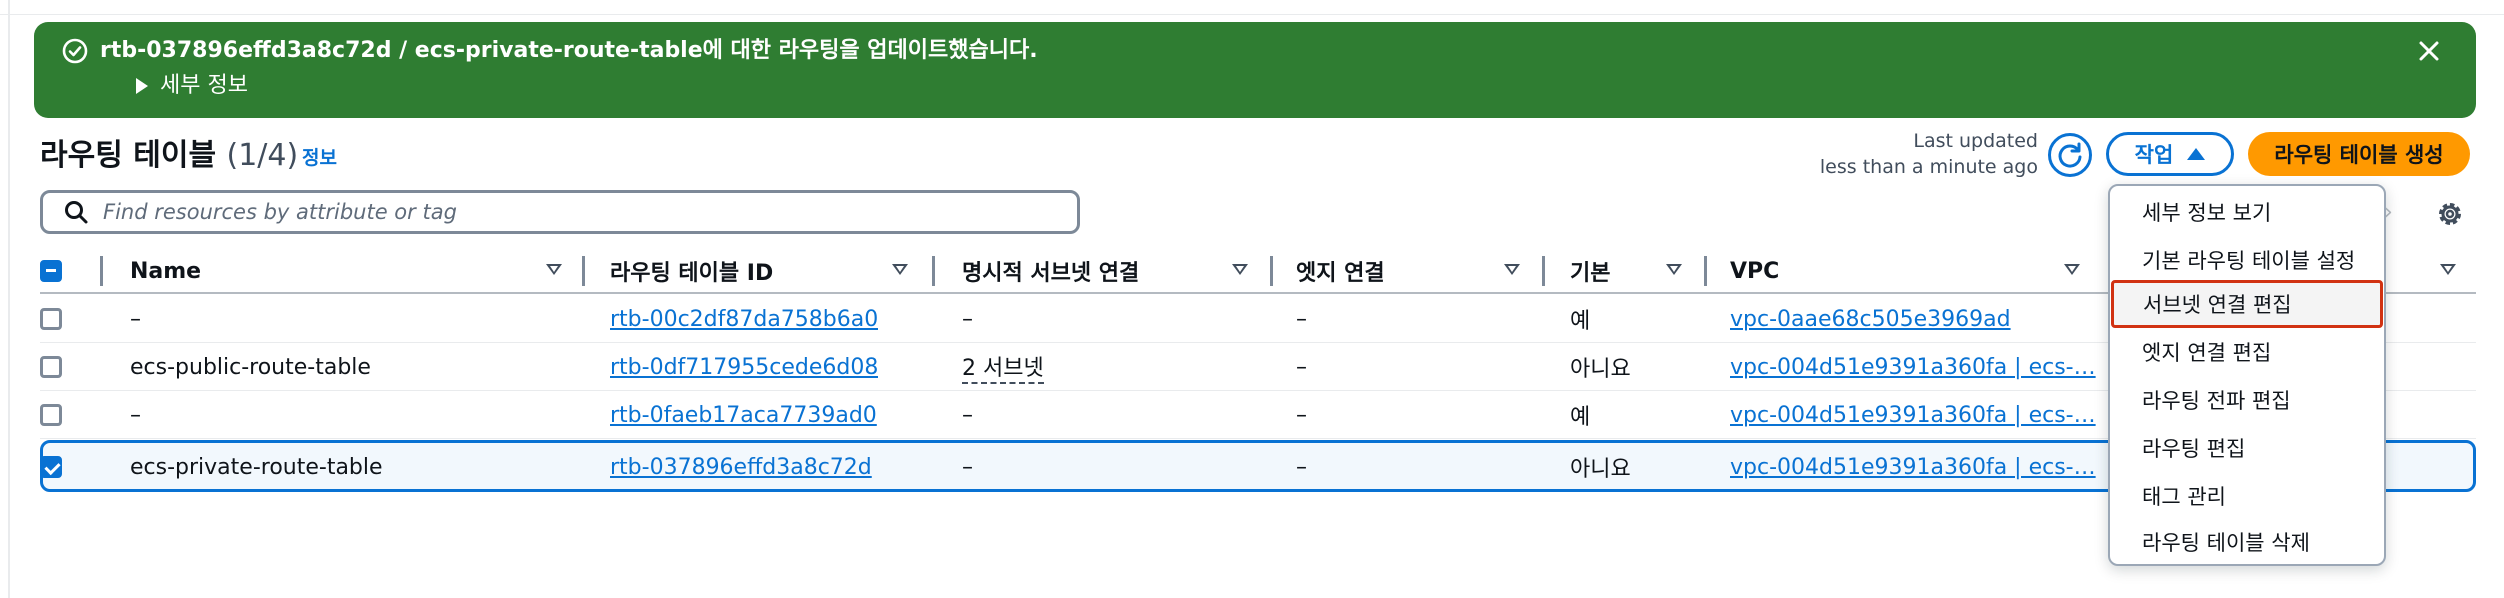  I want to click on create-route-table-button: 라우팅 테이블 생성, so click(2359, 154).